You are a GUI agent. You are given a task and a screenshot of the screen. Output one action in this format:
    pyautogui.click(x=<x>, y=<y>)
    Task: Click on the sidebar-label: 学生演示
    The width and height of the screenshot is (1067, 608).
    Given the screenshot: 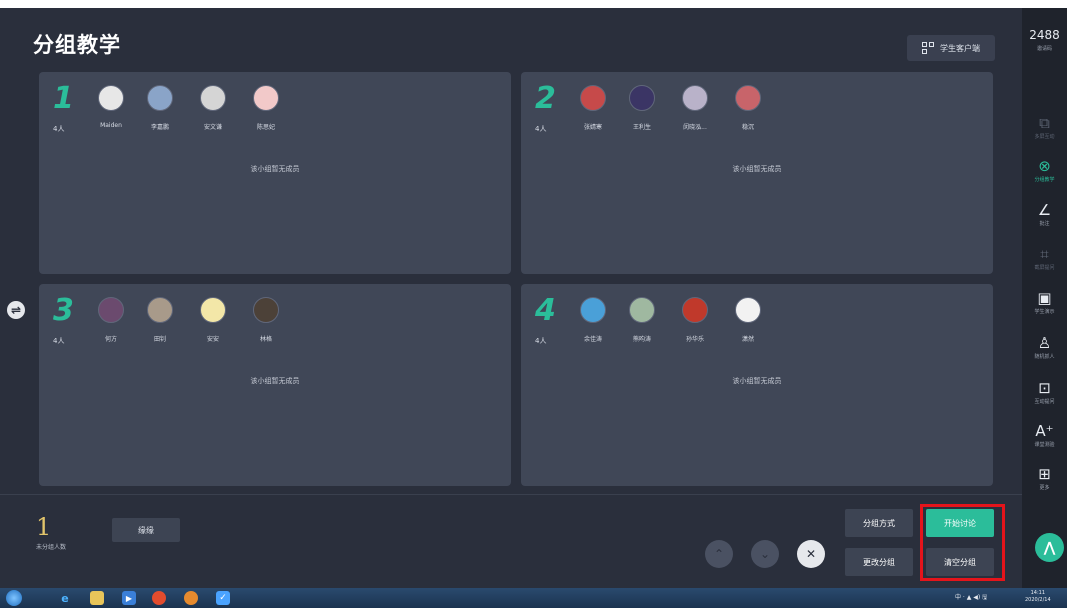 What is the action you would take?
    pyautogui.click(x=1044, y=312)
    